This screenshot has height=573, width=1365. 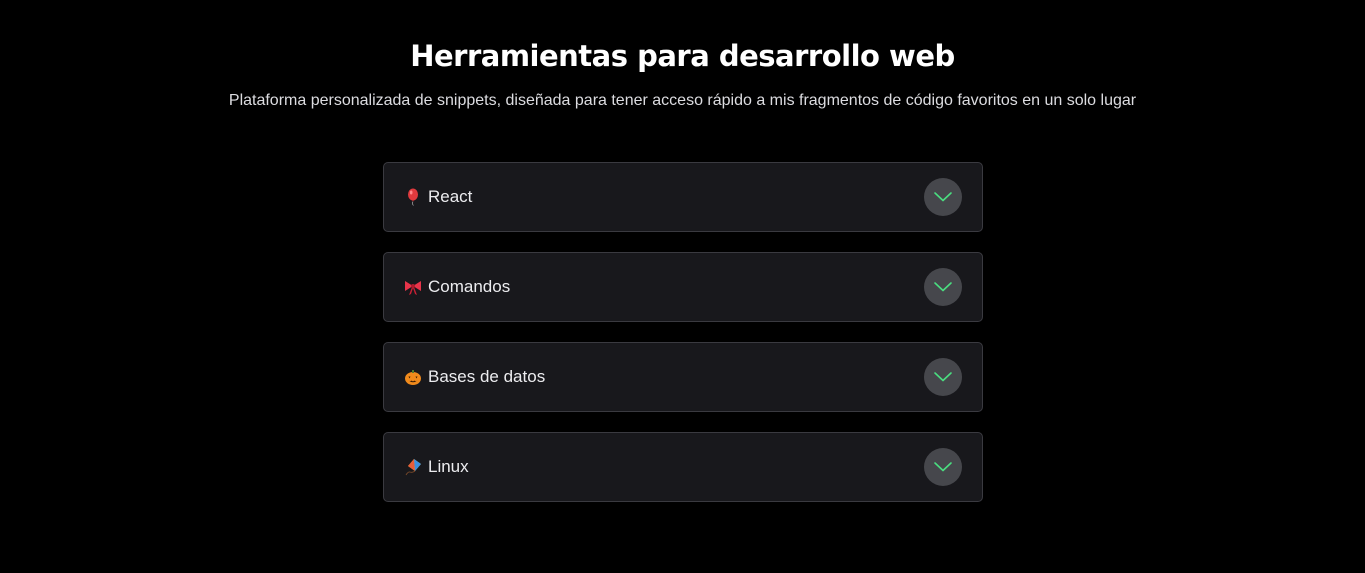 What do you see at coordinates (448, 466) in the screenshot?
I see `accordion-item-label: Linux` at bounding box center [448, 466].